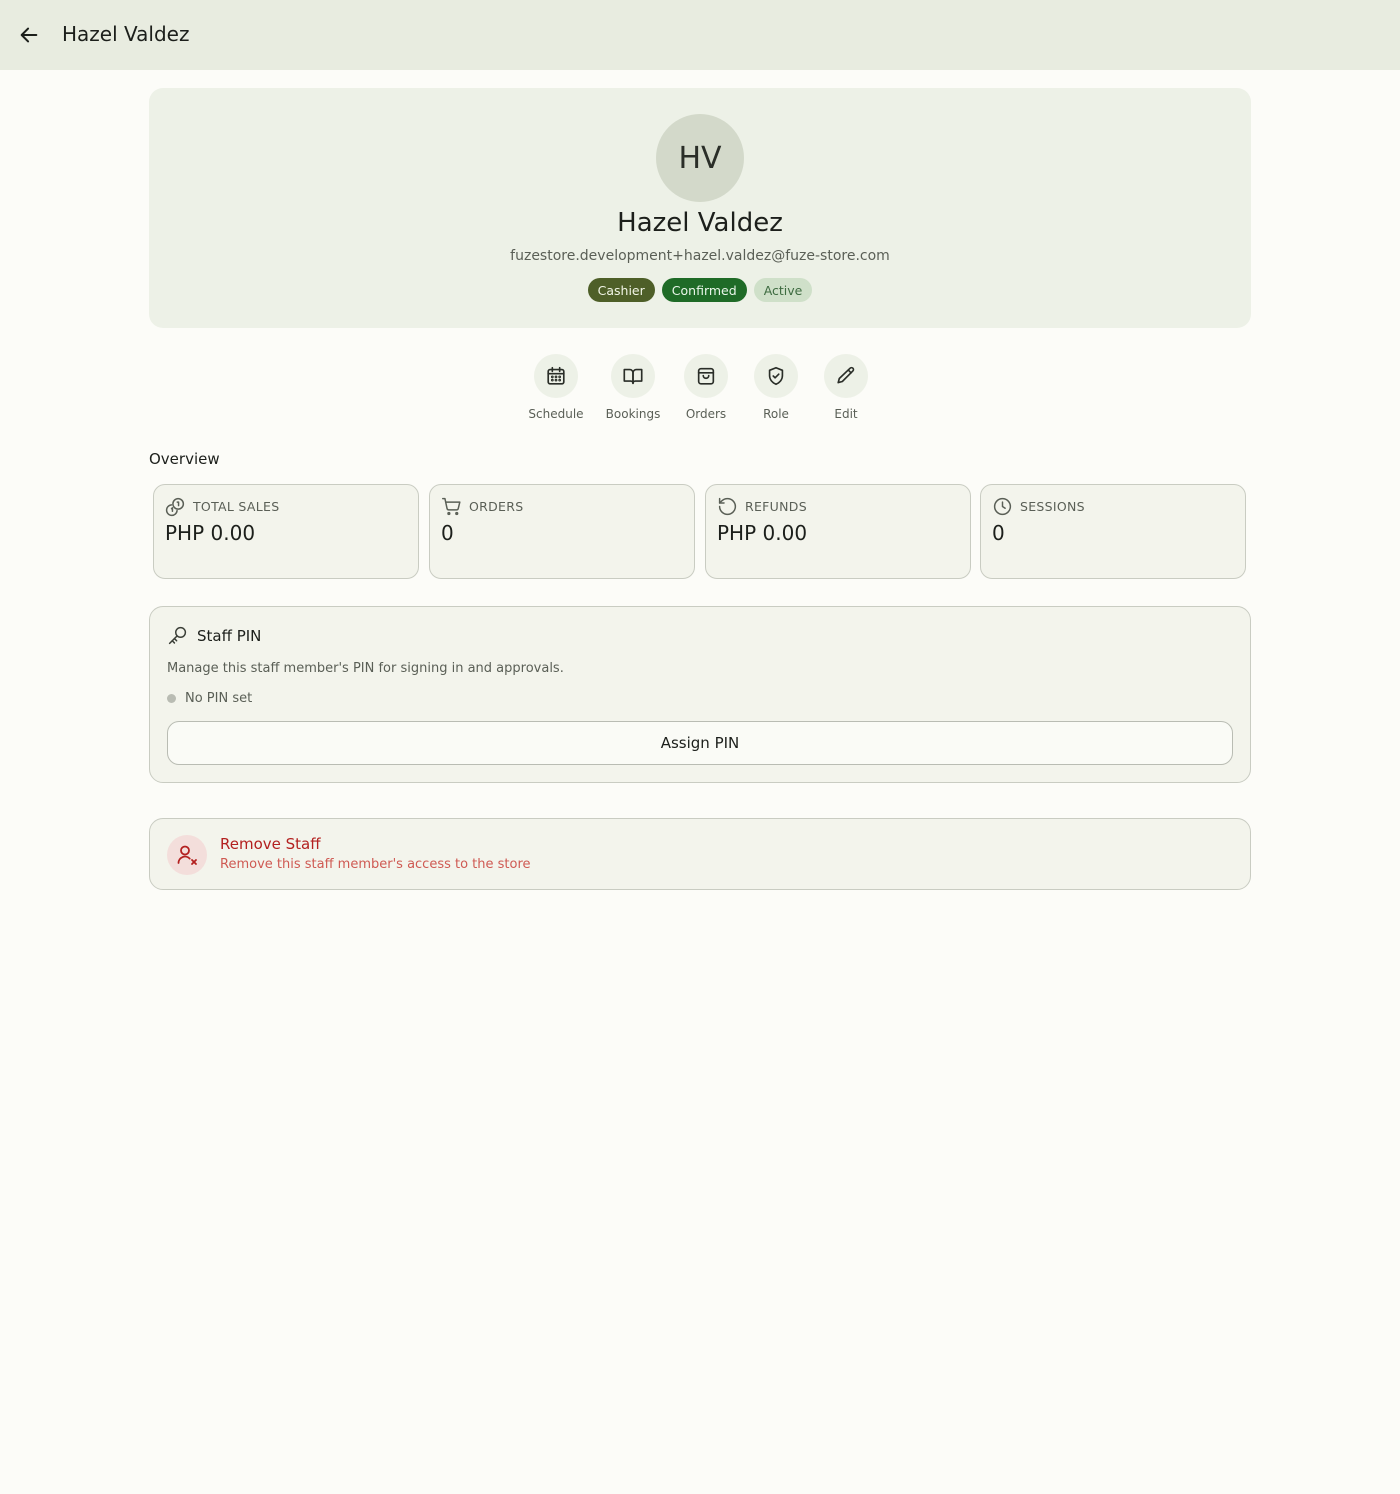  Describe the element at coordinates (706, 376) in the screenshot. I see `shopping-bag-icon` at that location.